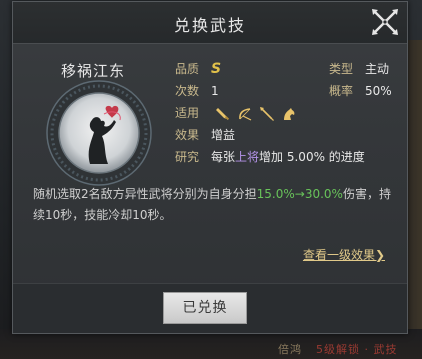  I want to click on description-range: 15.0%→30.0%, so click(299, 194).